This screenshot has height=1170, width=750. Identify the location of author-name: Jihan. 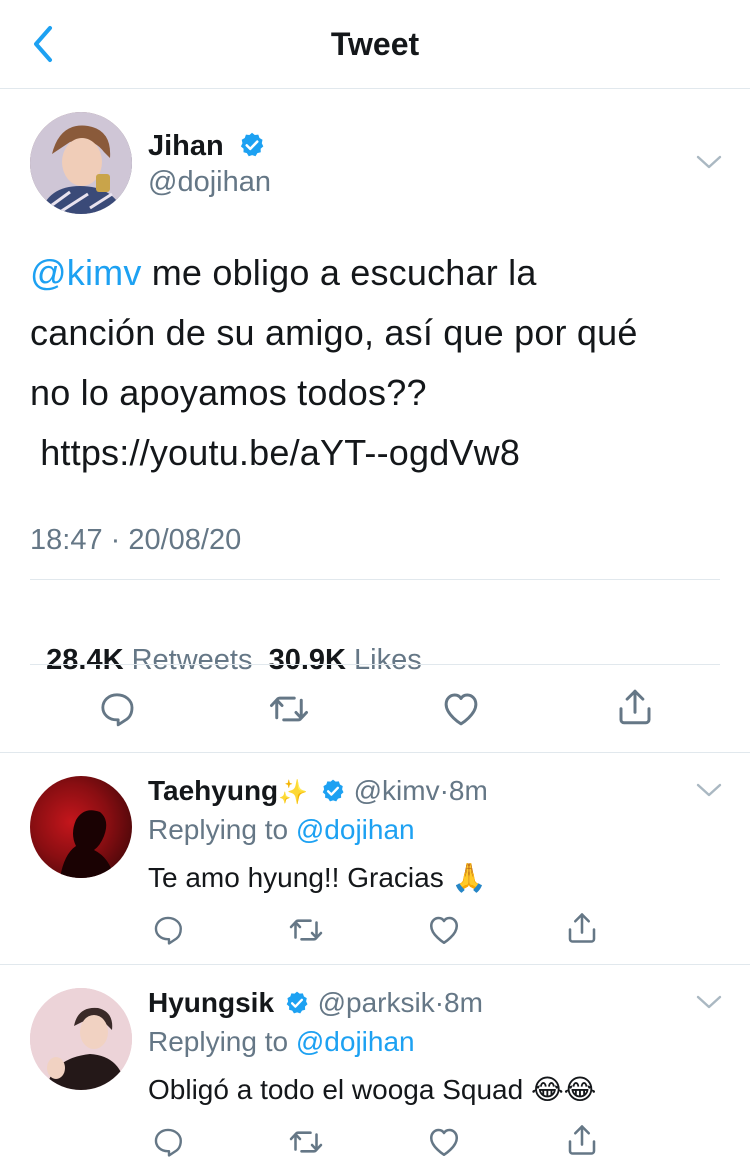
(186, 146).